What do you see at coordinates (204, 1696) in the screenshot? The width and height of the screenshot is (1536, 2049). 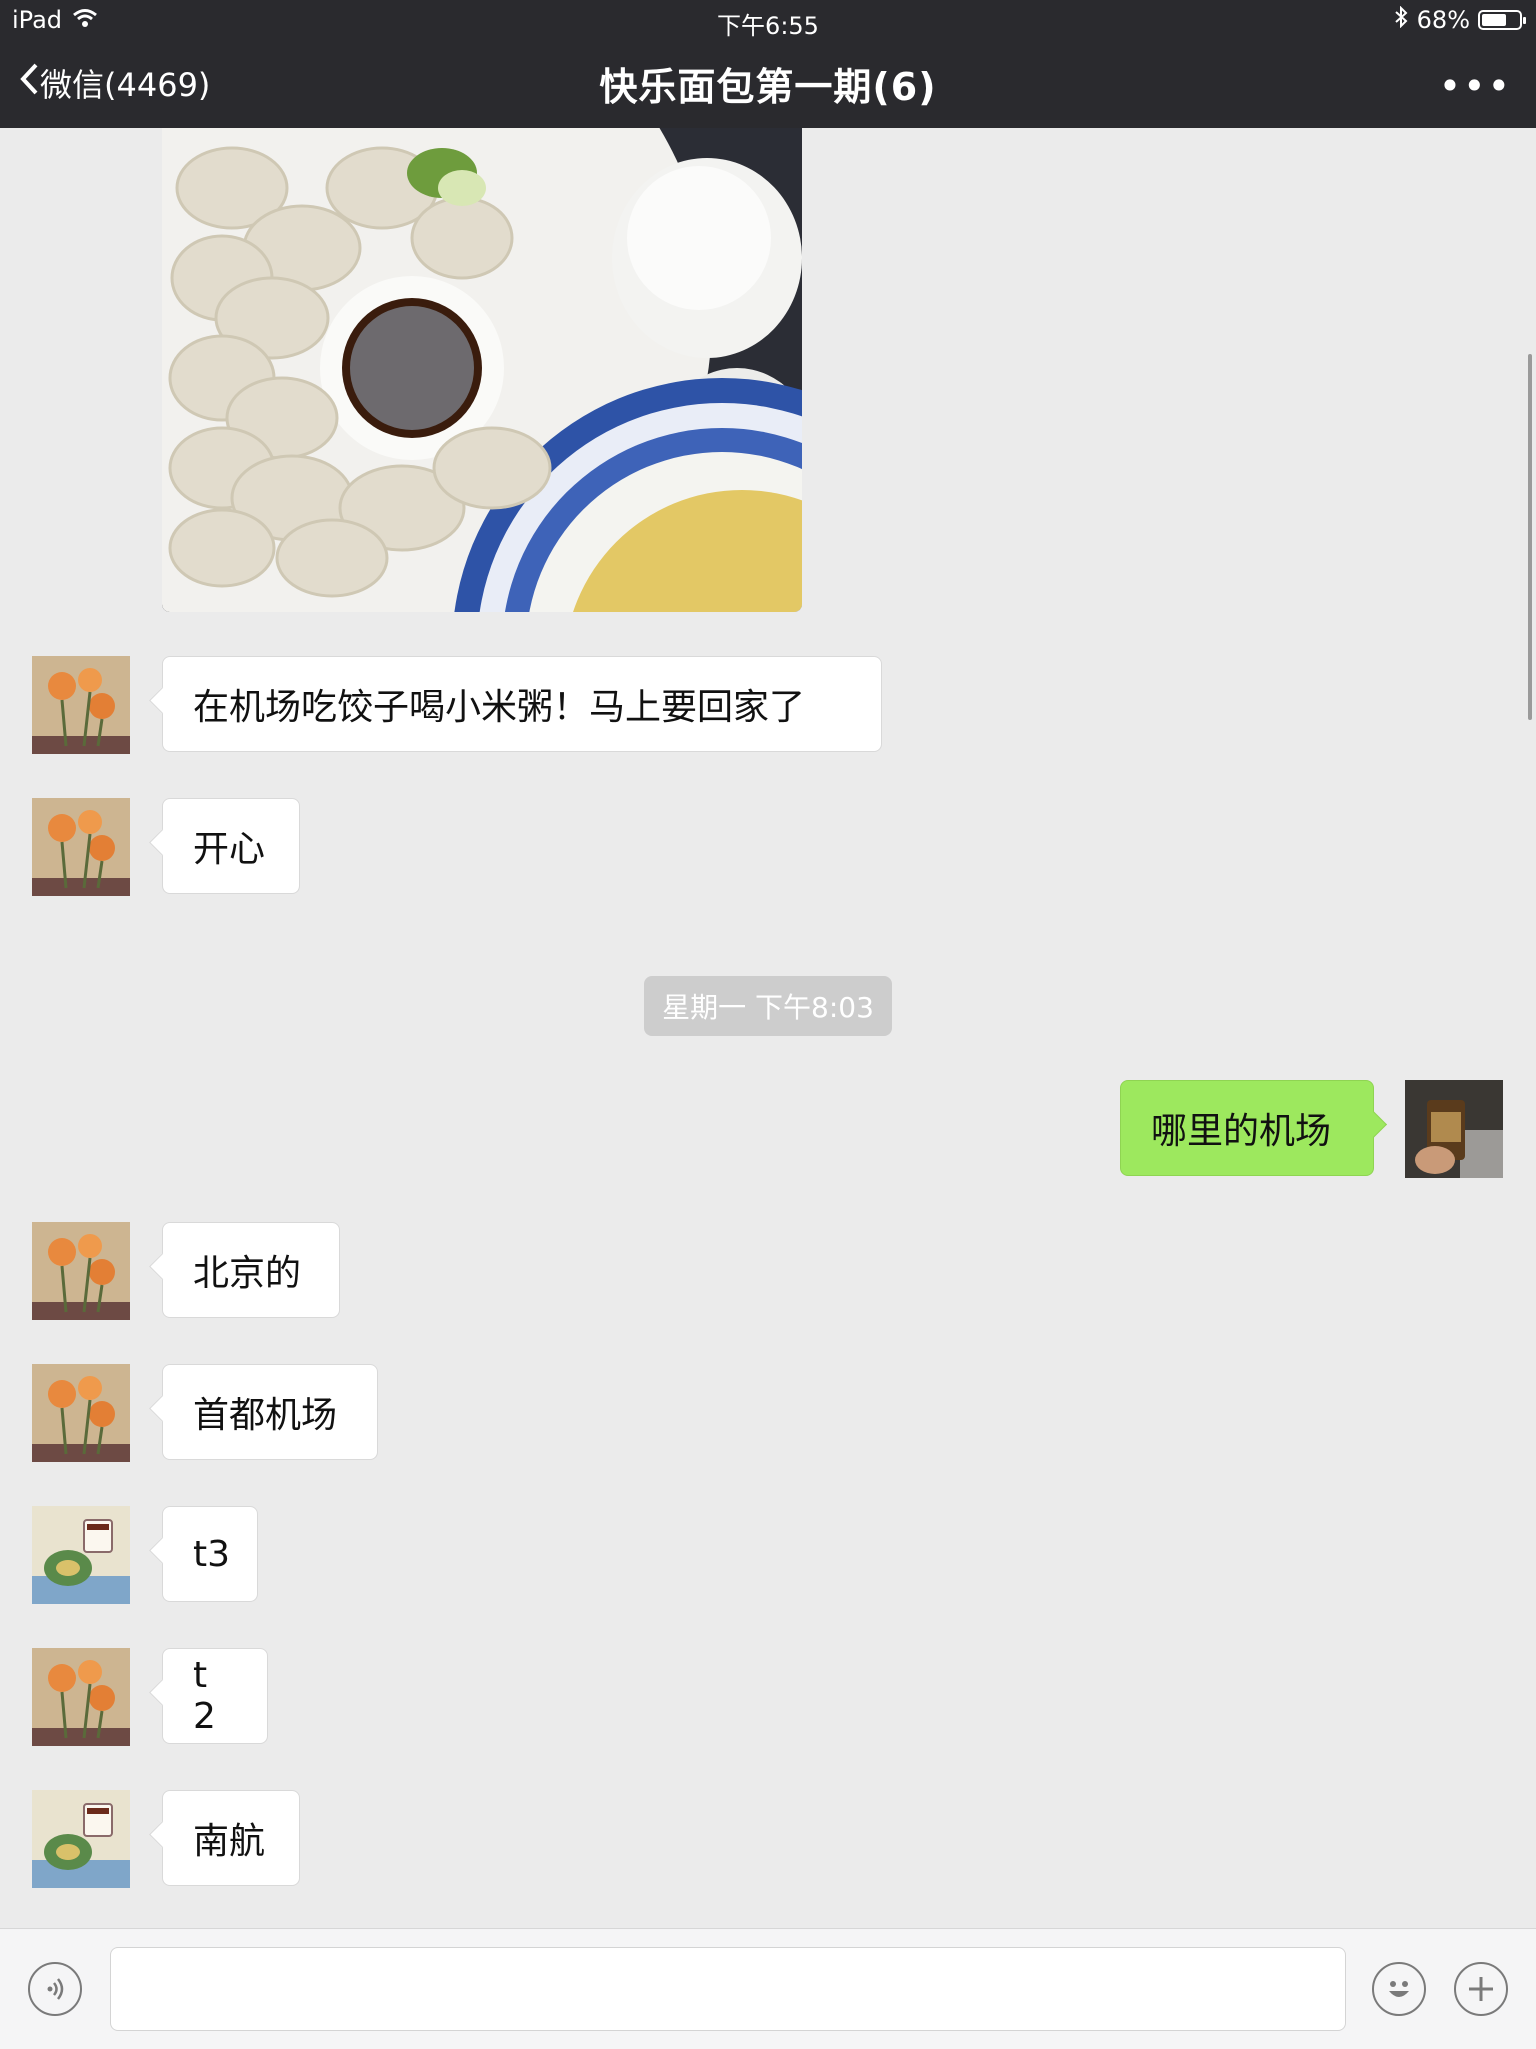 I see `message-text: t 2` at bounding box center [204, 1696].